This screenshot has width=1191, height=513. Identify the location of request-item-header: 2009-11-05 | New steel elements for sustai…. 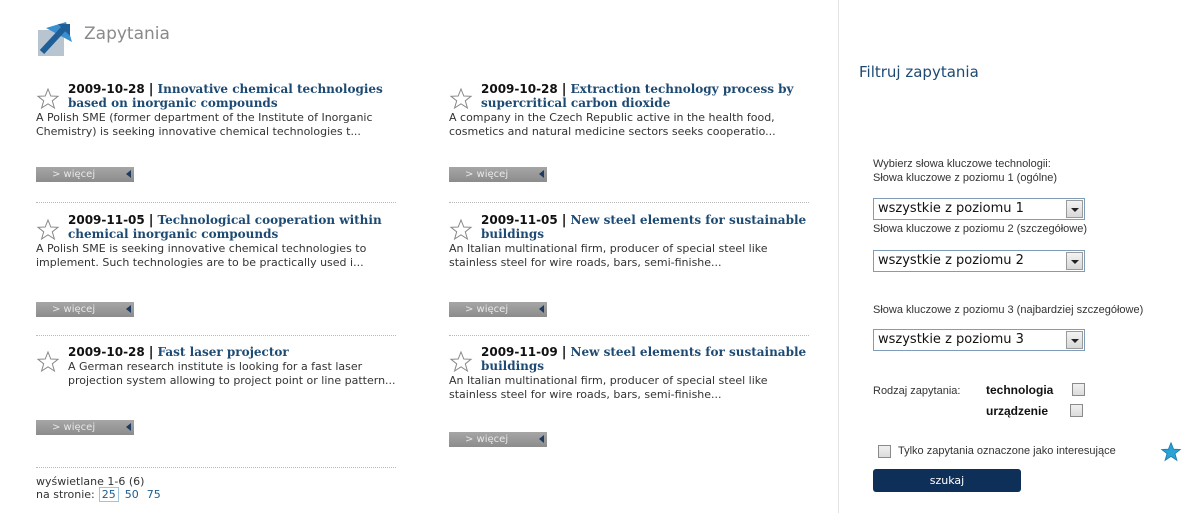
(629, 227).